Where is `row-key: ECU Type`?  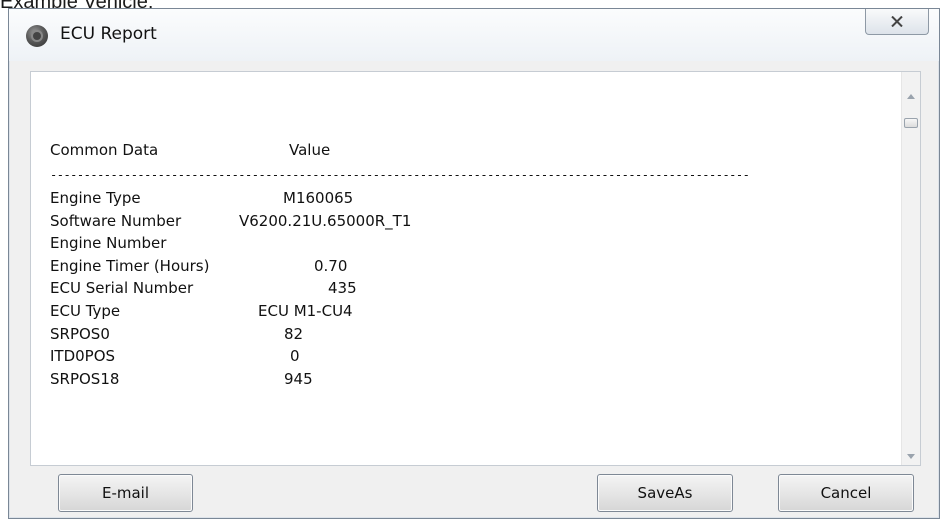
row-key: ECU Type is located at coordinates (85, 310).